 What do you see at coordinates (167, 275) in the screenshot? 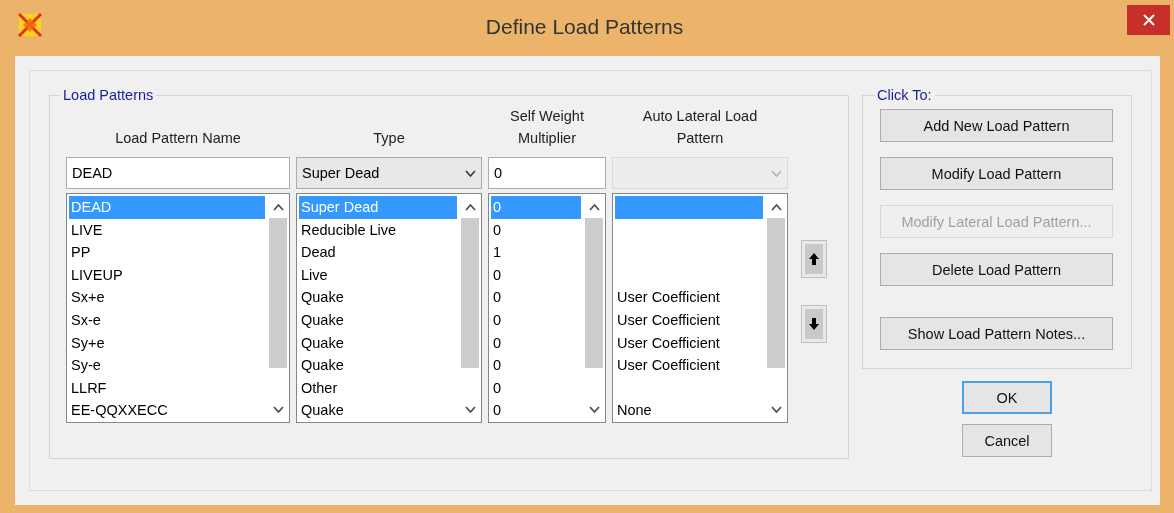
I see `list-item: LIVEUP` at bounding box center [167, 275].